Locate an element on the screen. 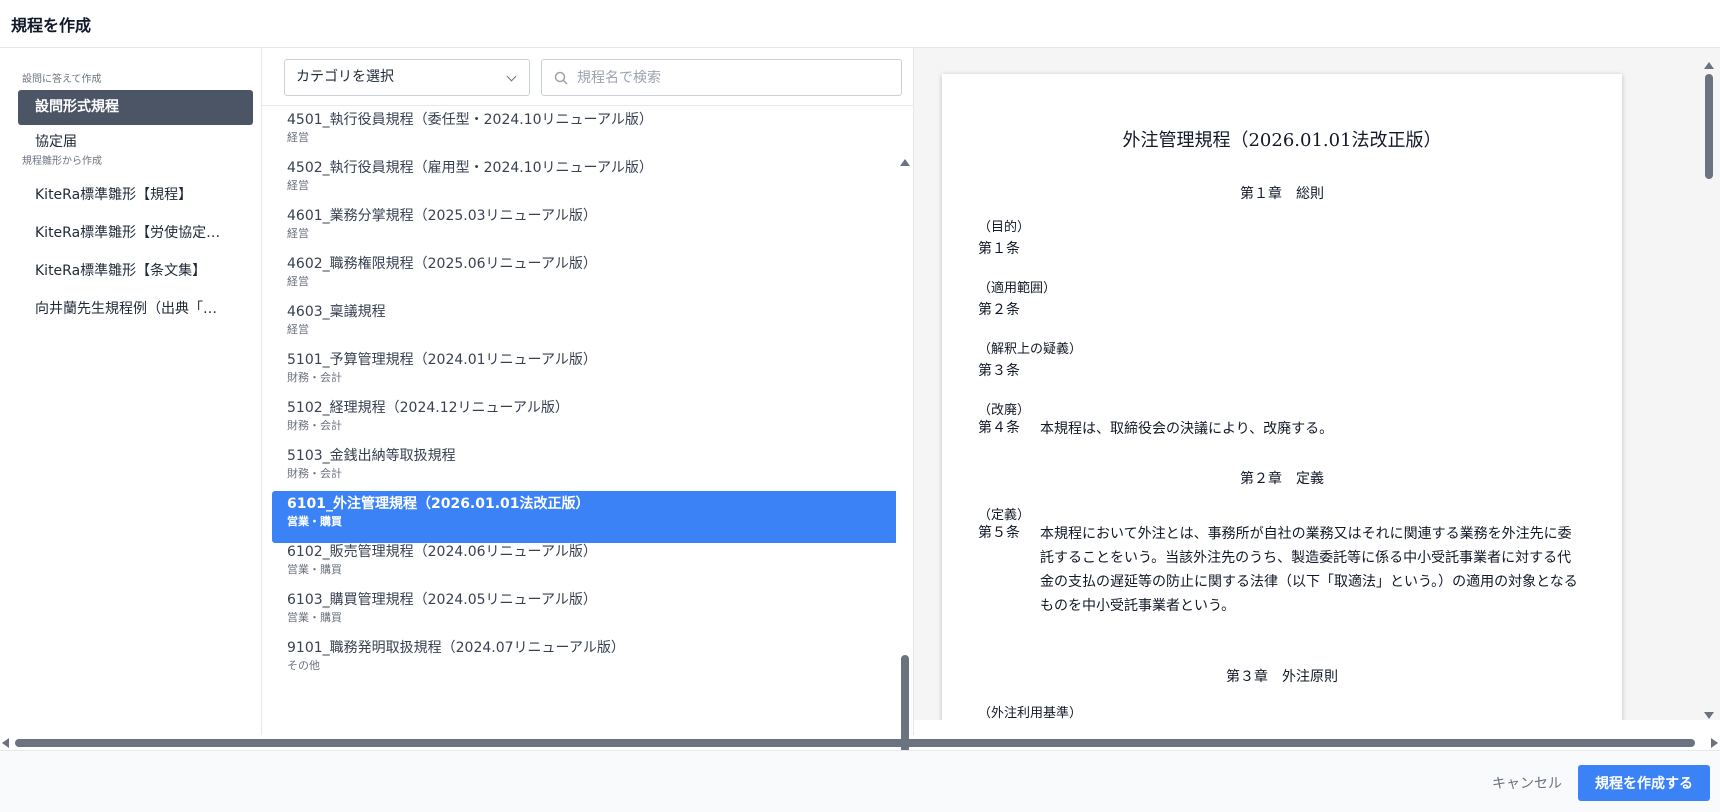 The height and width of the screenshot is (812, 1720). article-caption: （目的） is located at coordinates (1004, 227).